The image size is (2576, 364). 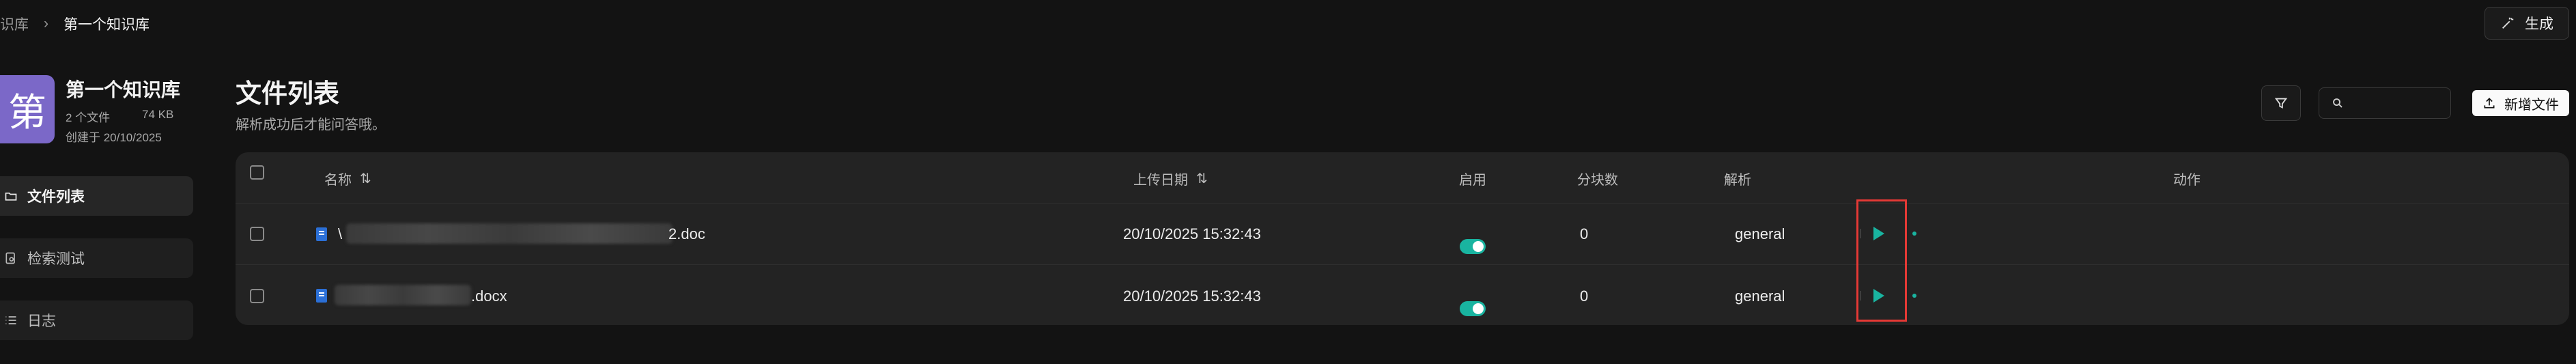 What do you see at coordinates (46, 23) in the screenshot?
I see `chevron-right-icon: ›` at bounding box center [46, 23].